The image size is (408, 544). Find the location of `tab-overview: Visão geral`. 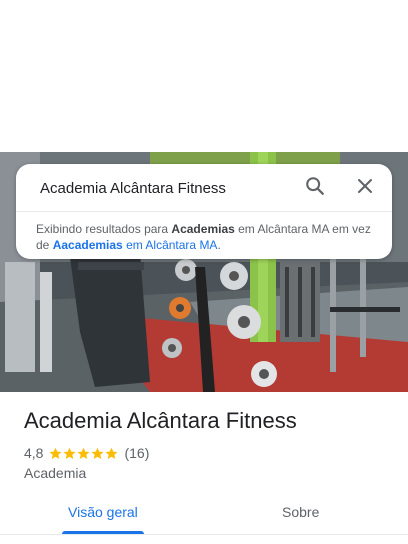

tab-overview: Visão geral is located at coordinates (103, 512).